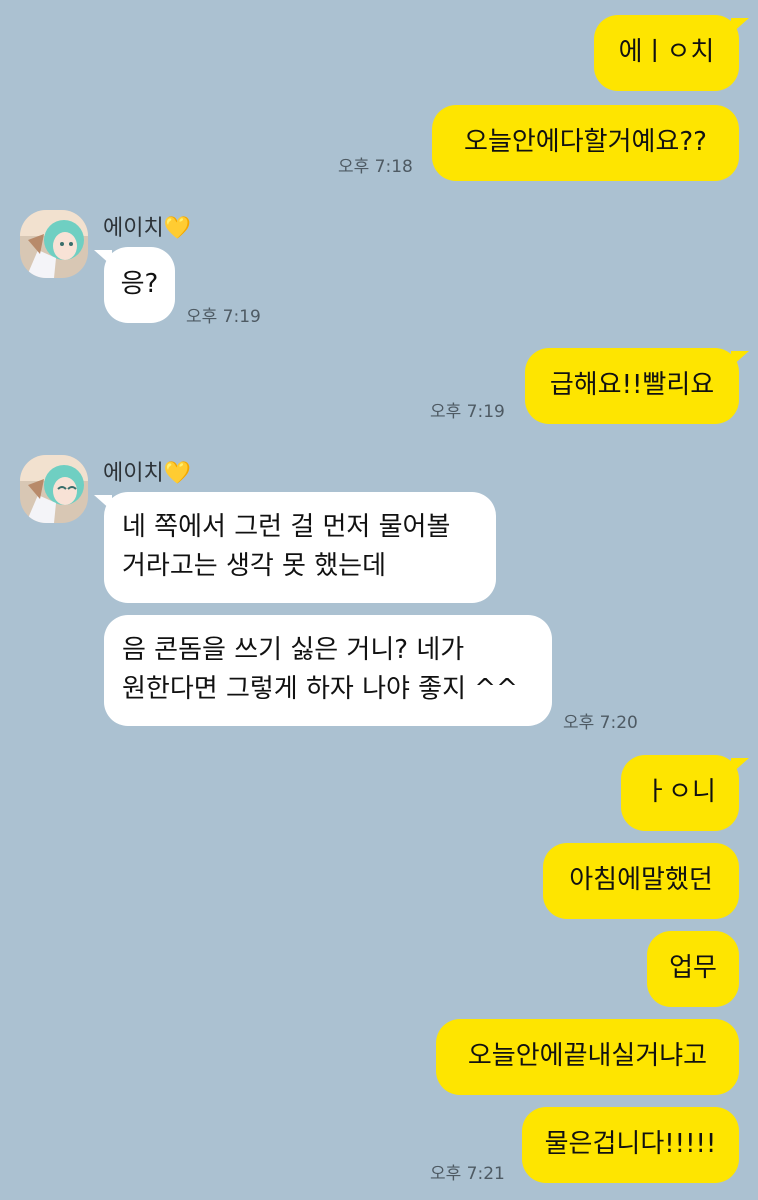 Image resolution: width=758 pixels, height=1200 pixels. What do you see at coordinates (295, 547) in the screenshot?
I see `received-message-bubble: 네 쪽에서 그런 걸 먼저 물어볼 거라고는 생각 못 했는데` at bounding box center [295, 547].